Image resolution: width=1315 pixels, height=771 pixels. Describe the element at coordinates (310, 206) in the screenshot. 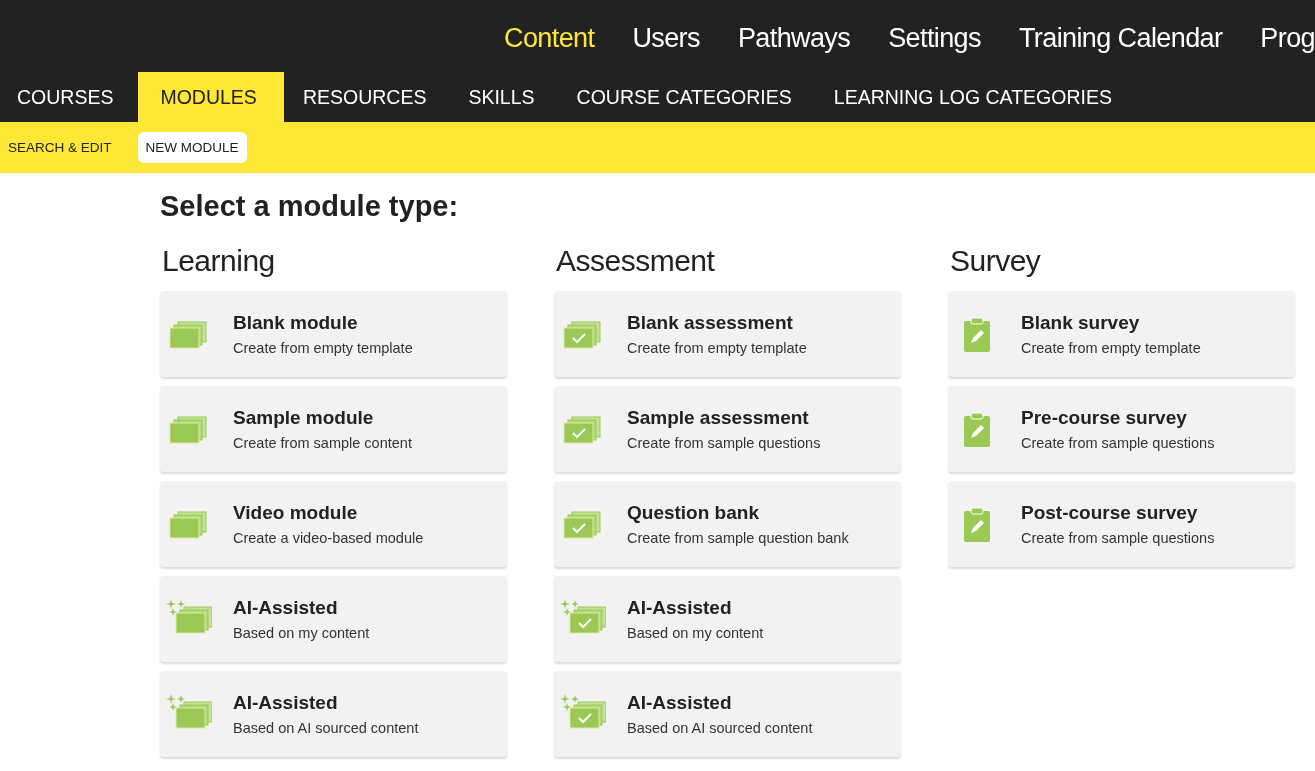

I see `page-heading: Select a module type:` at that location.